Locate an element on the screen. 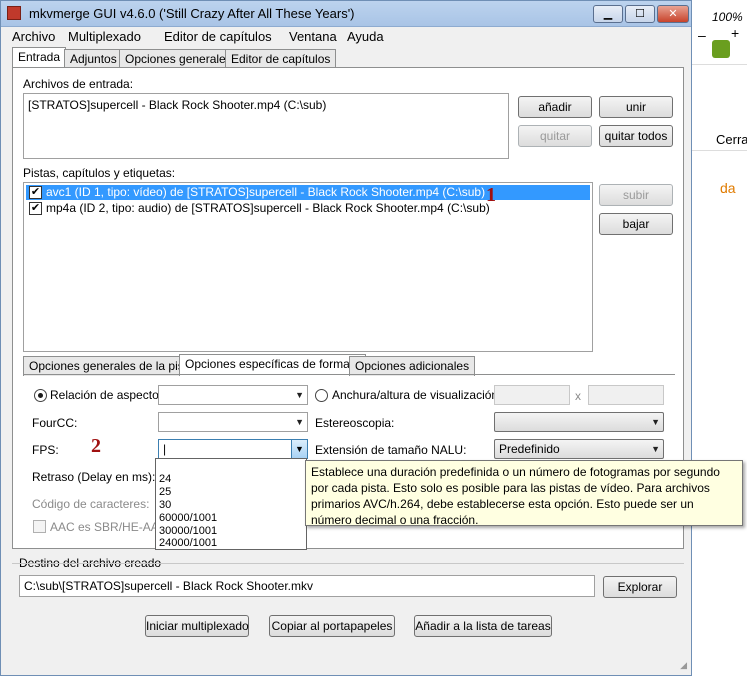 Image resolution: width=747 pixels, height=676 pixels. fps-option: 25 is located at coordinates (165, 492).